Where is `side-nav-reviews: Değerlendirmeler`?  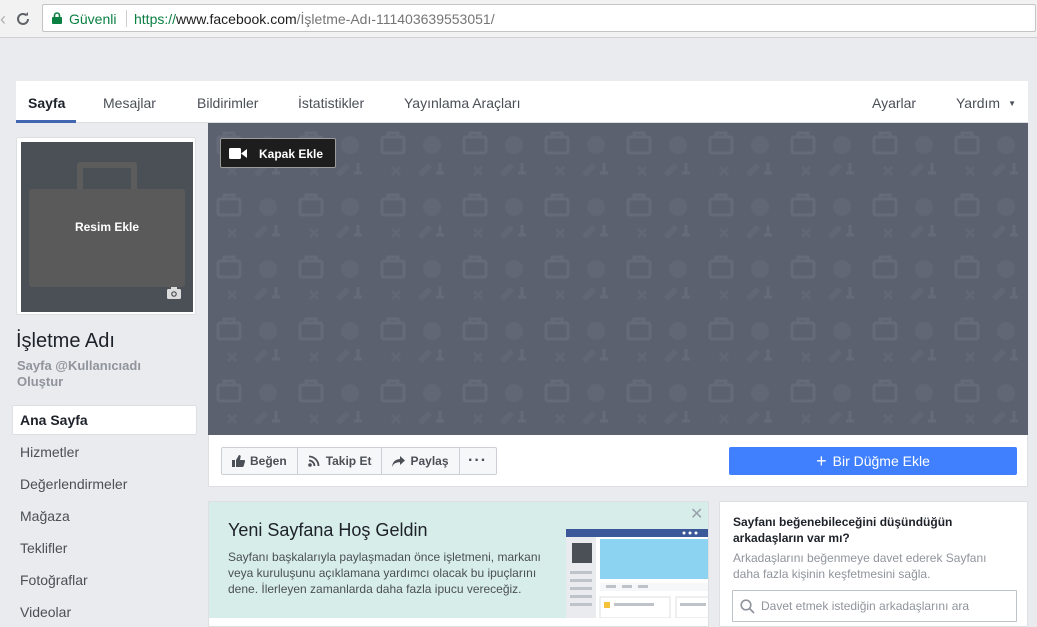 side-nav-reviews: Değerlendirmeler is located at coordinates (104, 485).